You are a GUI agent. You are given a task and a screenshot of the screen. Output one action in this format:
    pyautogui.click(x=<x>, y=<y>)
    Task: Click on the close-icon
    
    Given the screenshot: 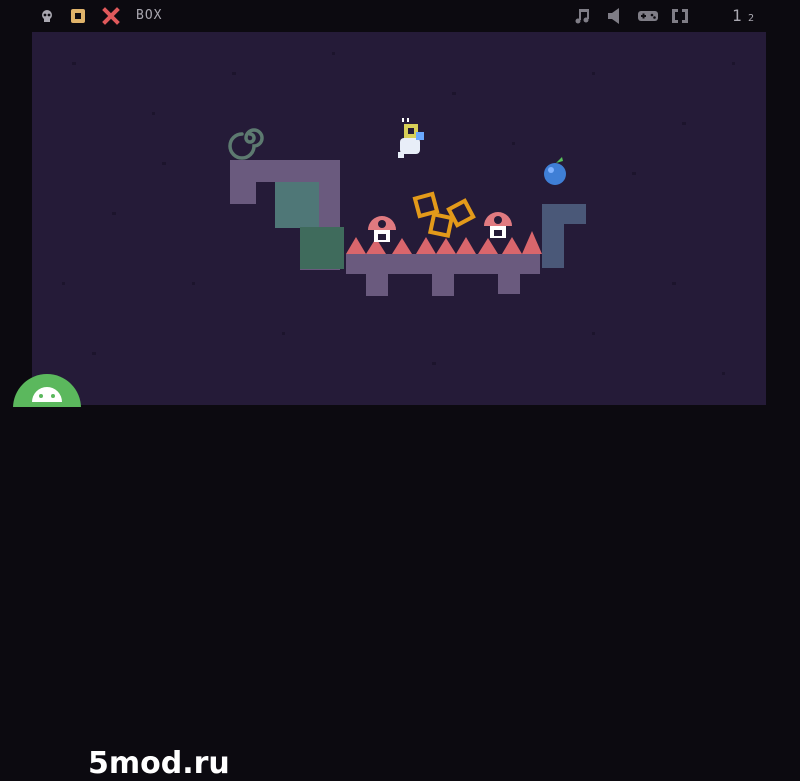 What is the action you would take?
    pyautogui.click(x=111, y=16)
    